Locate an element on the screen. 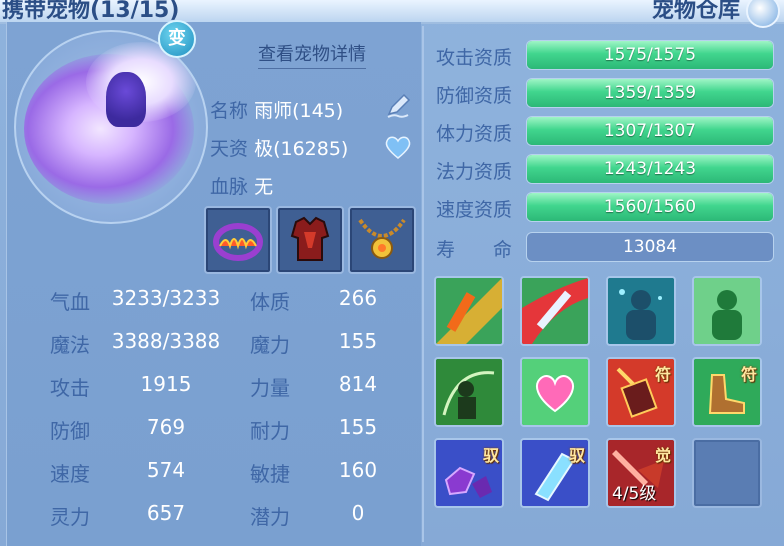 The height and width of the screenshot is (546, 784). aptitude-row-4: 速度资质 1560/1560 is located at coordinates (608, 207).